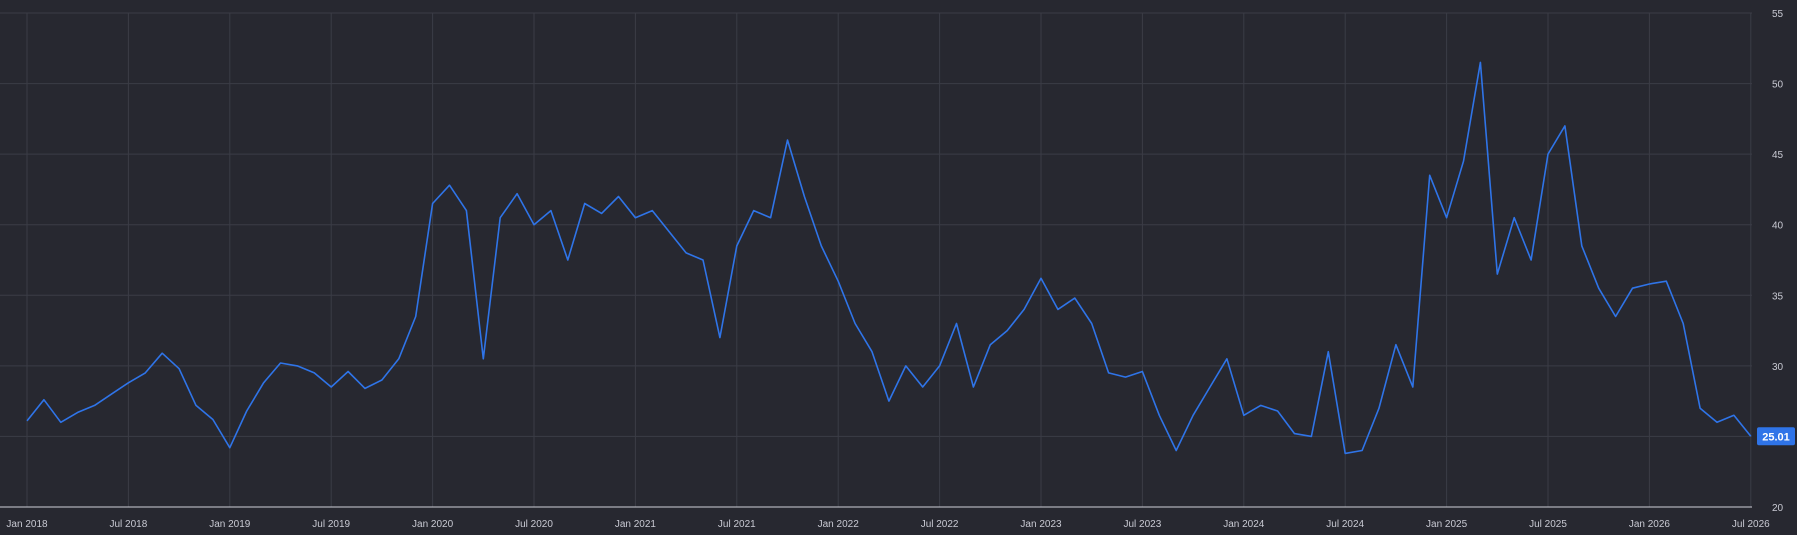 This screenshot has height=535, width=1797. What do you see at coordinates (1778, 508) in the screenshot?
I see `y-tick-label: 20` at bounding box center [1778, 508].